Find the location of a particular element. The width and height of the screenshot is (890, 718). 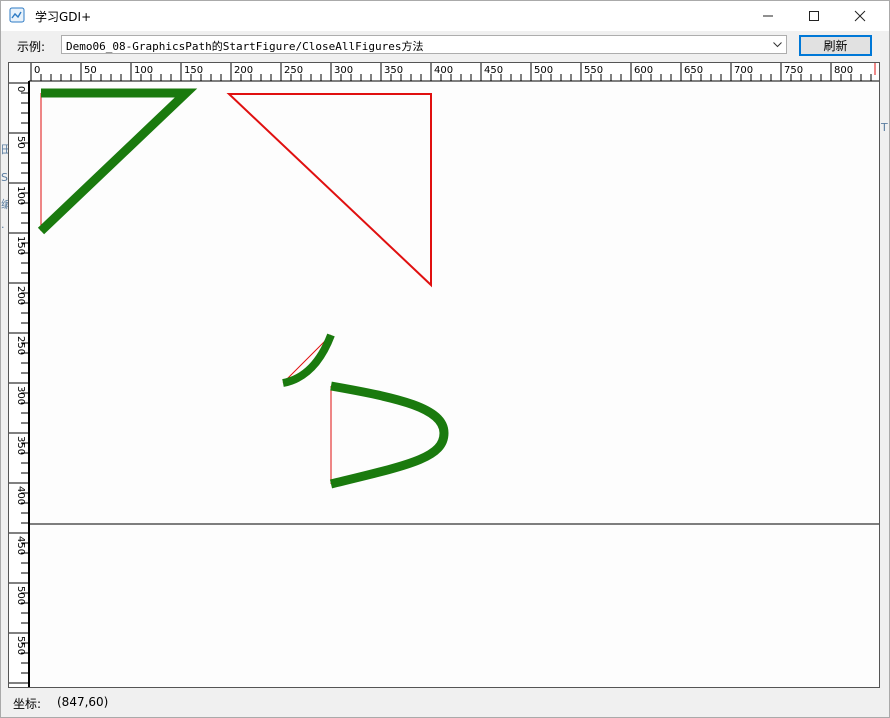

ruler-label: 600 is located at coordinates (643, 70).